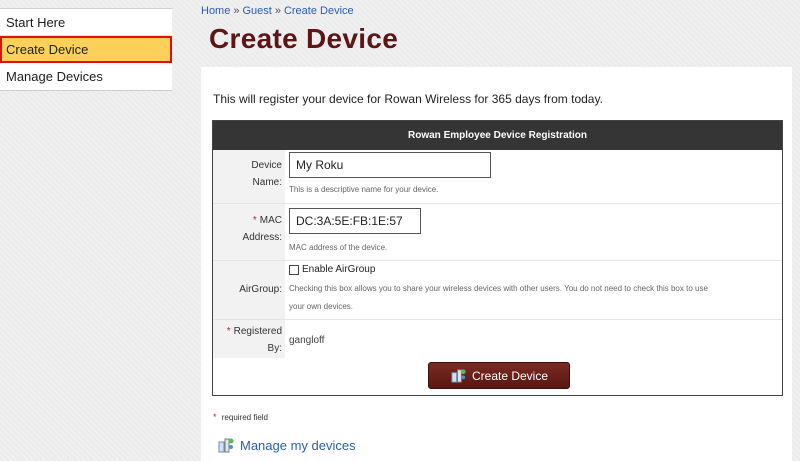  Describe the element at coordinates (355, 221) in the screenshot. I see `mac-address-input` at that location.